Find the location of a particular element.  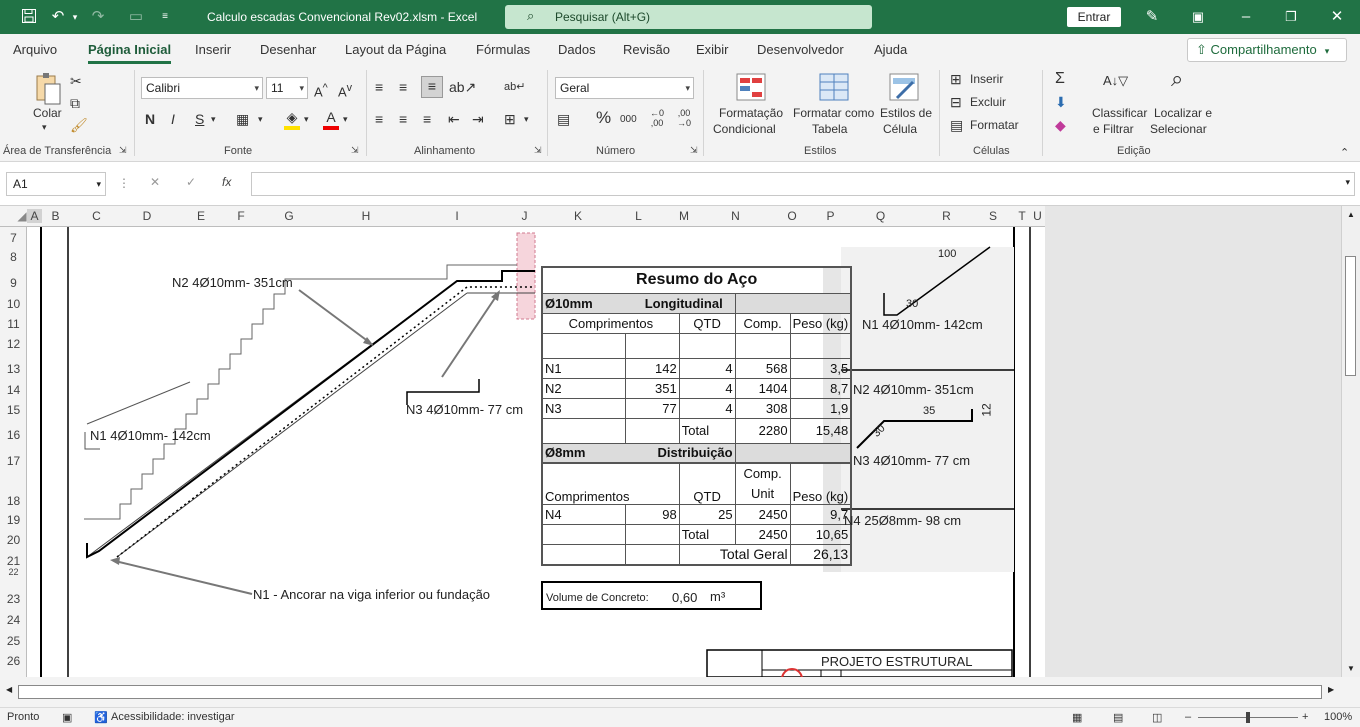

merge-center-icon: ⊞ is located at coordinates (510, 119).